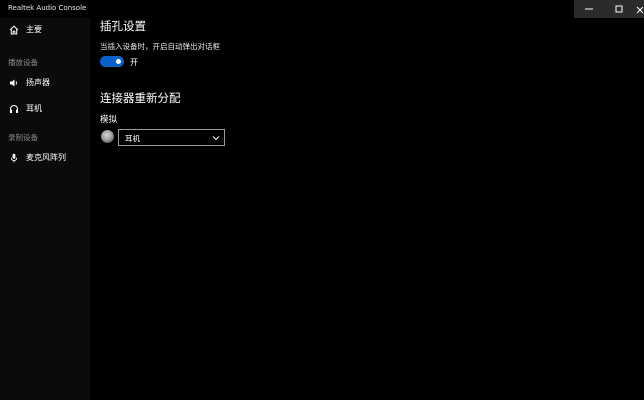 The image size is (644, 400). I want to click on sidebar-item-label: 耳机, so click(34, 108).